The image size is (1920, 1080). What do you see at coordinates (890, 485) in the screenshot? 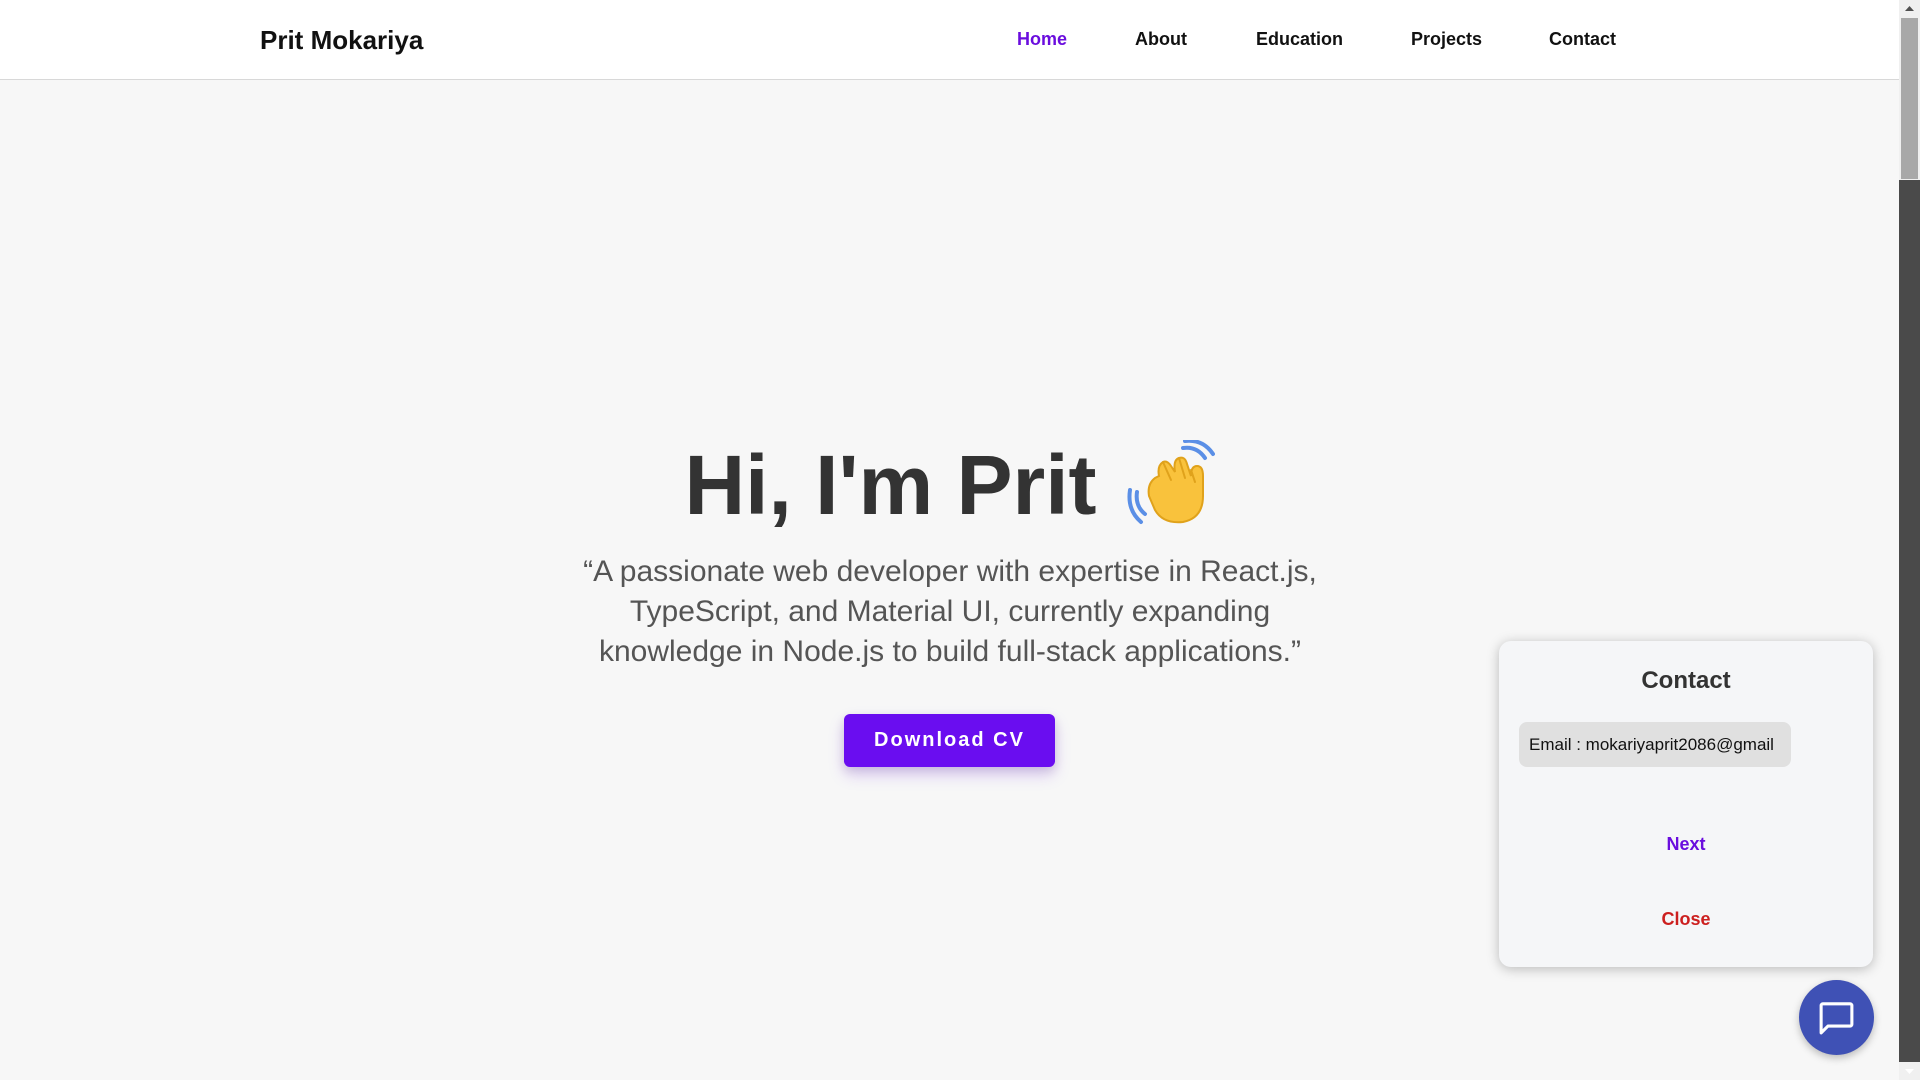
I see `hero-title-text: Hi, I'm Prit` at bounding box center [890, 485].